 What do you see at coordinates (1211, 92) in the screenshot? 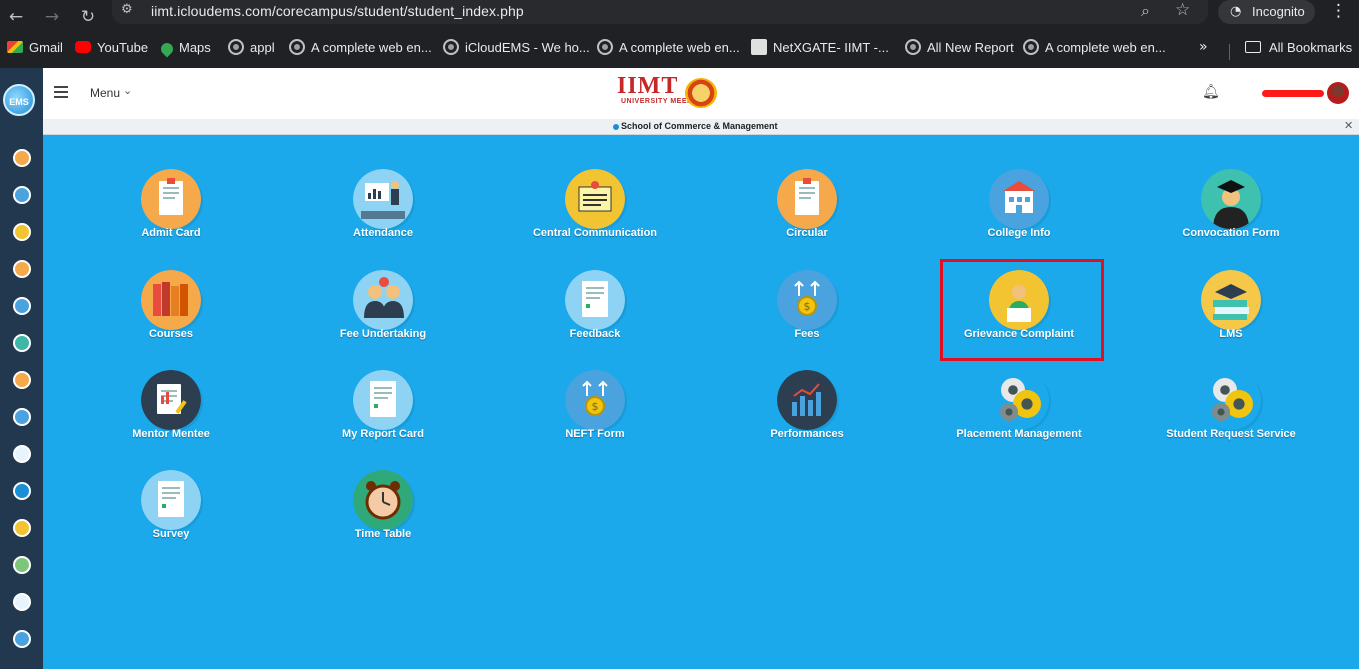
I see `notification-bell-icon: 🔔︎` at bounding box center [1211, 92].